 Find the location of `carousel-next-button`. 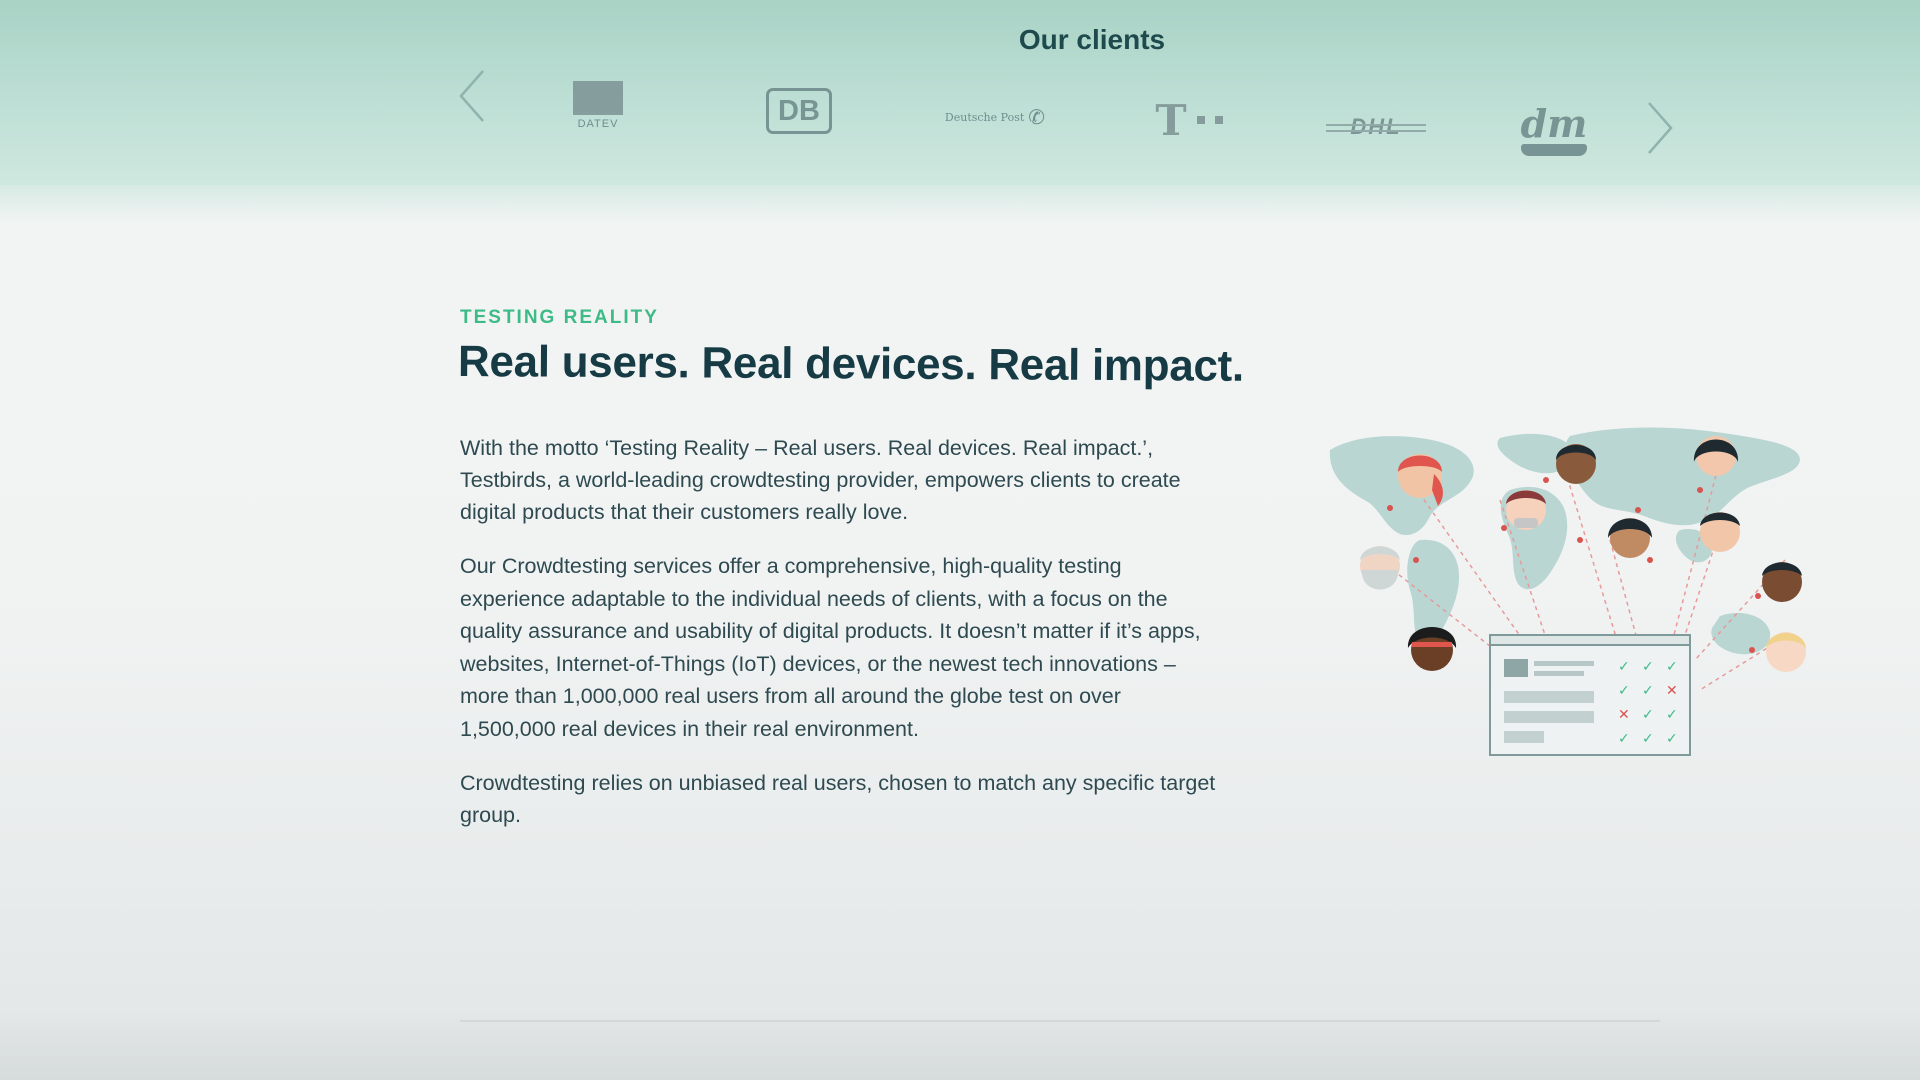

carousel-next-button is located at coordinates (1660, 128).